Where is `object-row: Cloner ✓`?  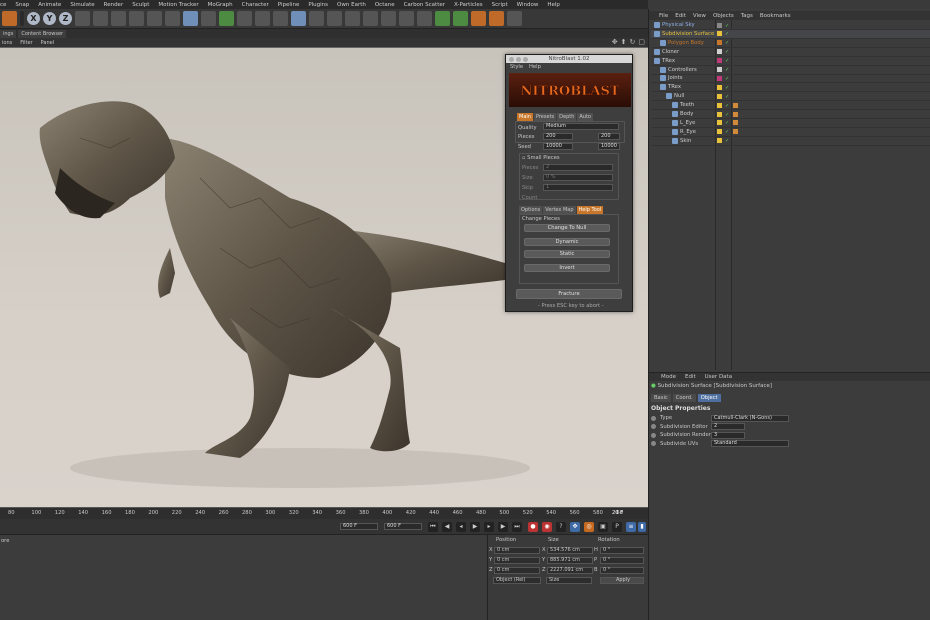 object-row: Cloner ✓ is located at coordinates (790, 52).